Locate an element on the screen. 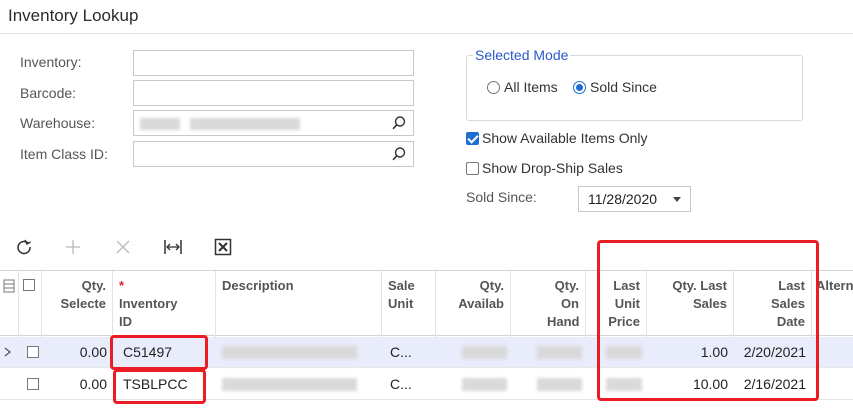  select-all-header is located at coordinates (30, 304).